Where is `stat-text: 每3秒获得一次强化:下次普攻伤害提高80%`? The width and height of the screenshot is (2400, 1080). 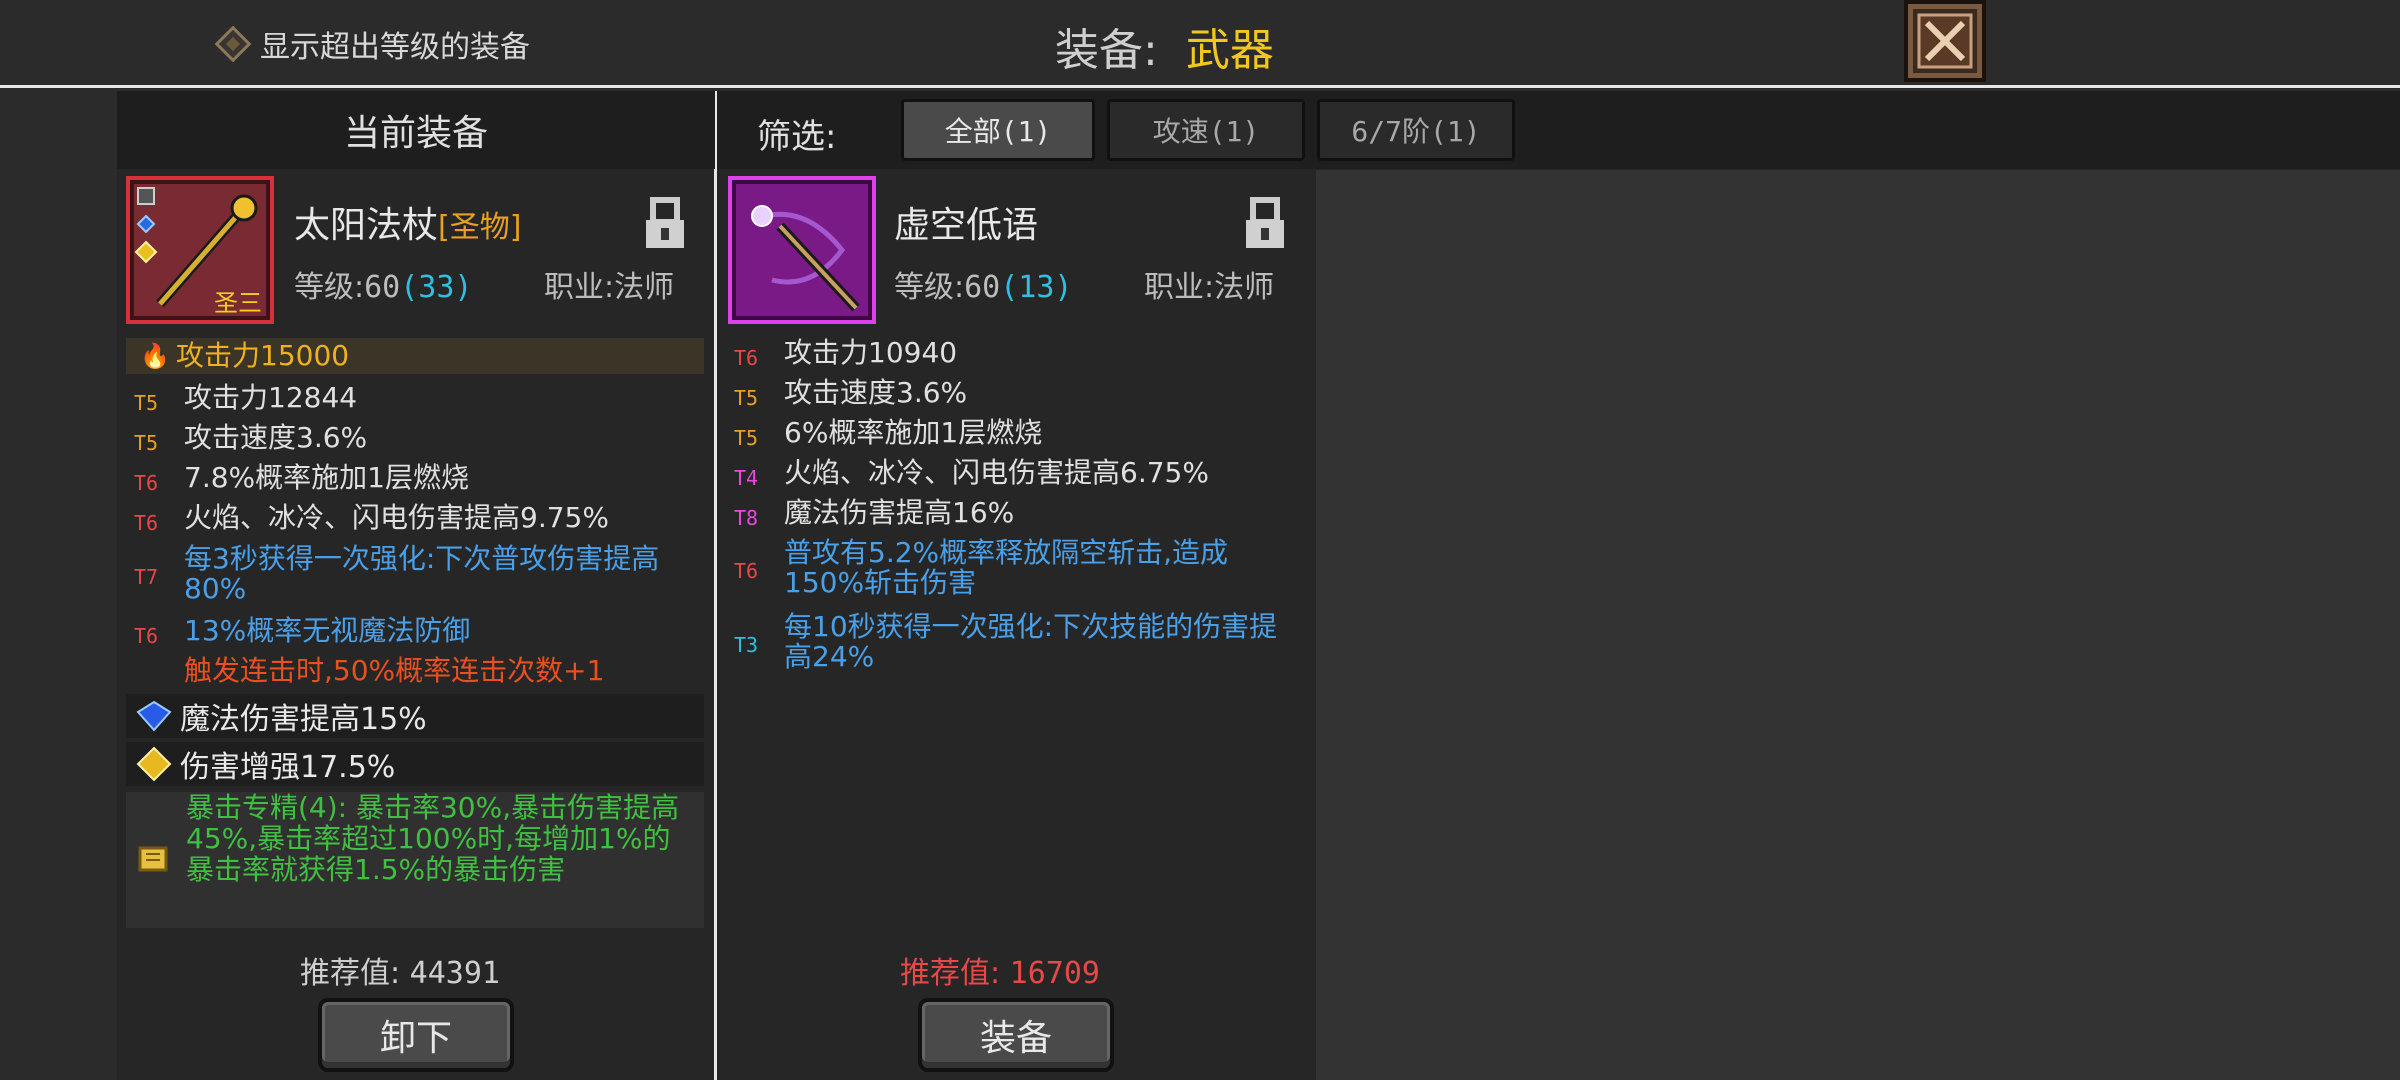
stat-text: 每3秒获得一次强化:下次普攻伤害提高80% is located at coordinates (422, 573).